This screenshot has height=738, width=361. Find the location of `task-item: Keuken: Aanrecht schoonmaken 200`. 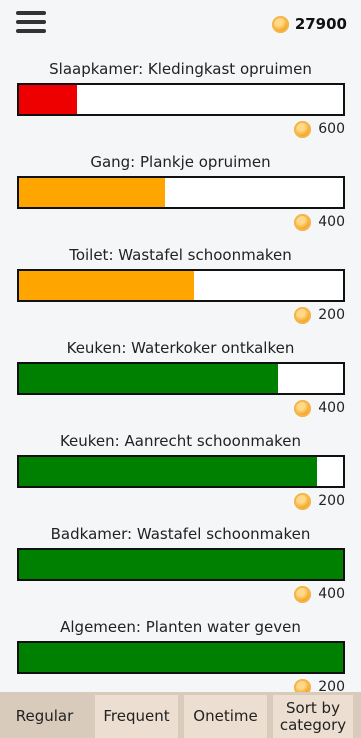

task-item: Keuken: Aanrecht schoonmaken 200 is located at coordinates (180, 474).